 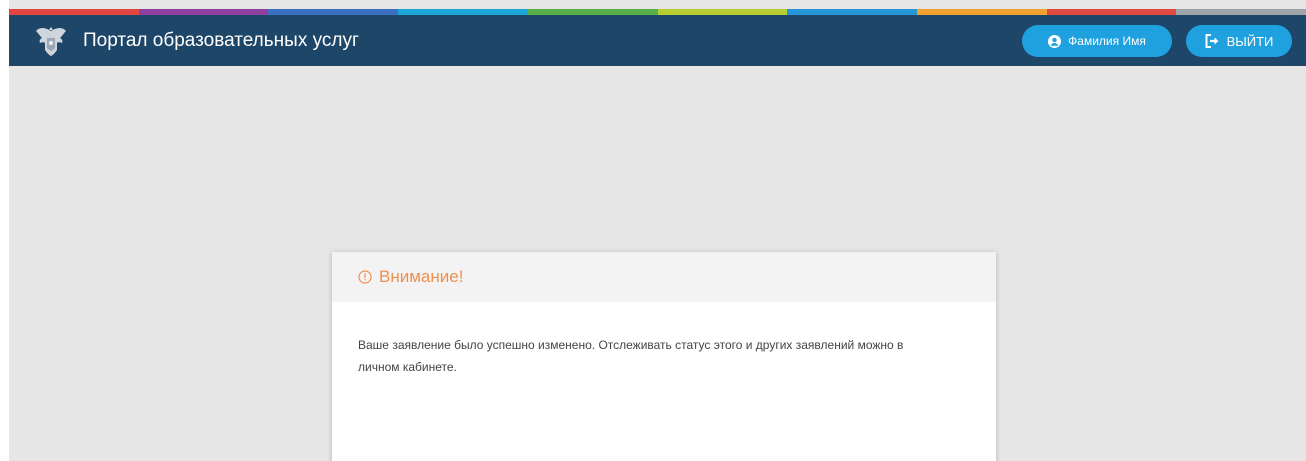 I want to click on sign-out-icon, so click(x=1212, y=41).